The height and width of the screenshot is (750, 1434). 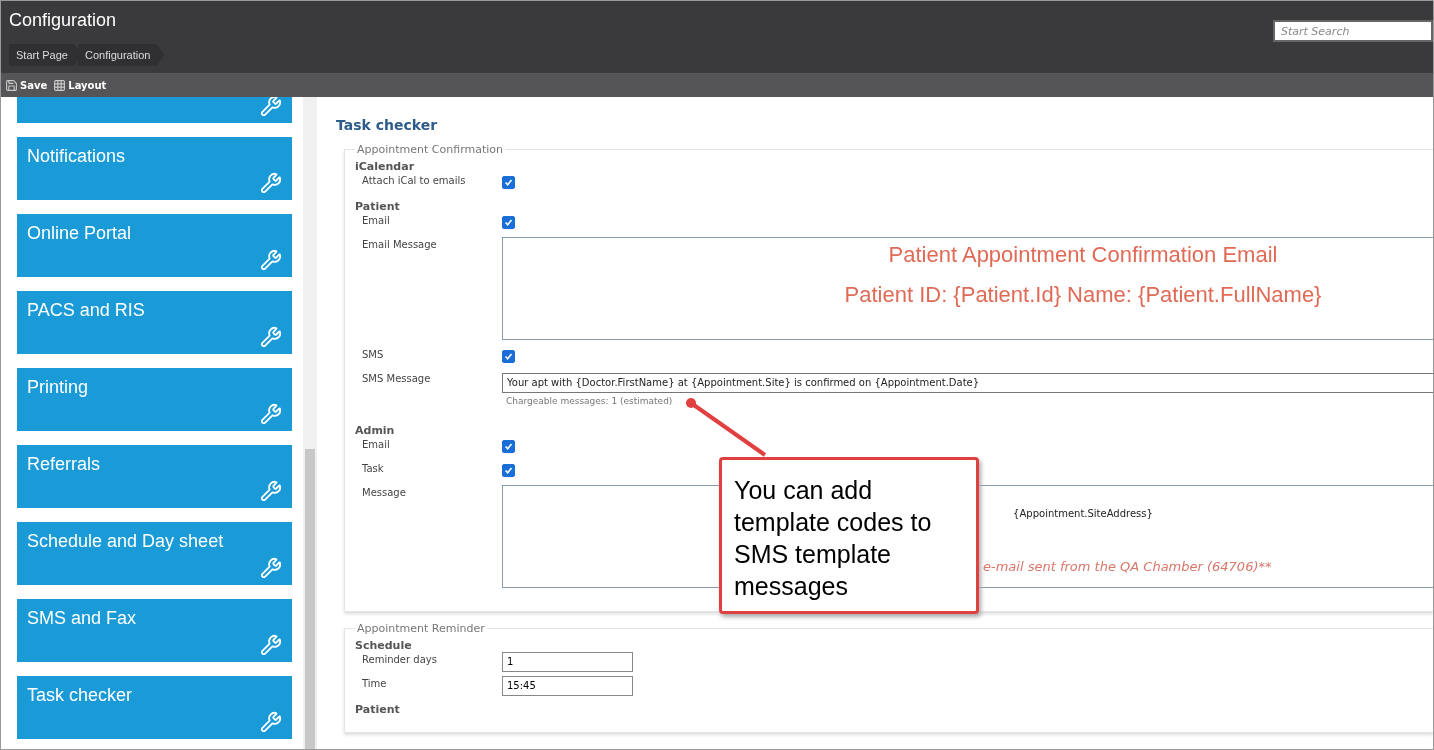 What do you see at coordinates (80, 85) in the screenshot?
I see `toolbar-button: Layout` at bounding box center [80, 85].